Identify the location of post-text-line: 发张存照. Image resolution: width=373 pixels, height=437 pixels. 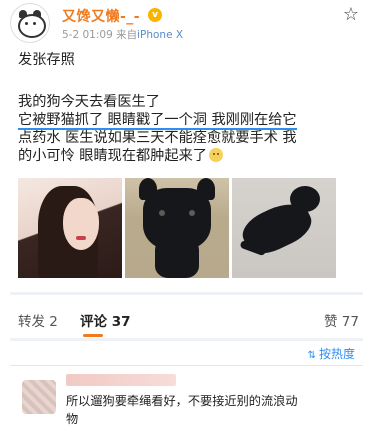
(46, 60).